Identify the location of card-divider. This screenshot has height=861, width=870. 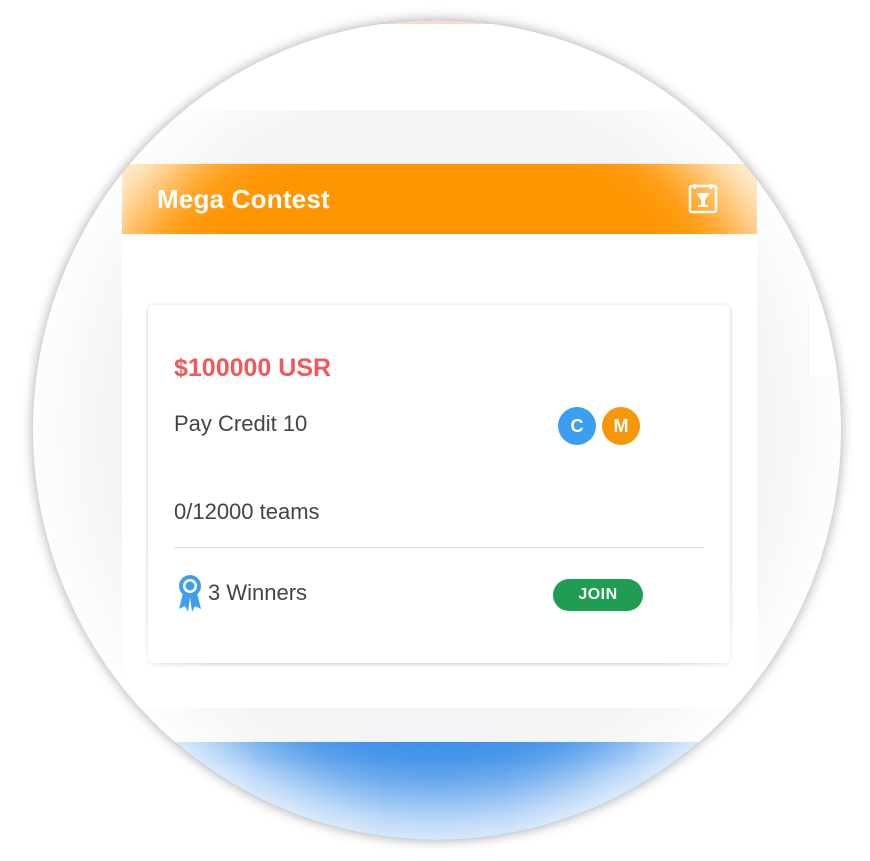
(439, 547).